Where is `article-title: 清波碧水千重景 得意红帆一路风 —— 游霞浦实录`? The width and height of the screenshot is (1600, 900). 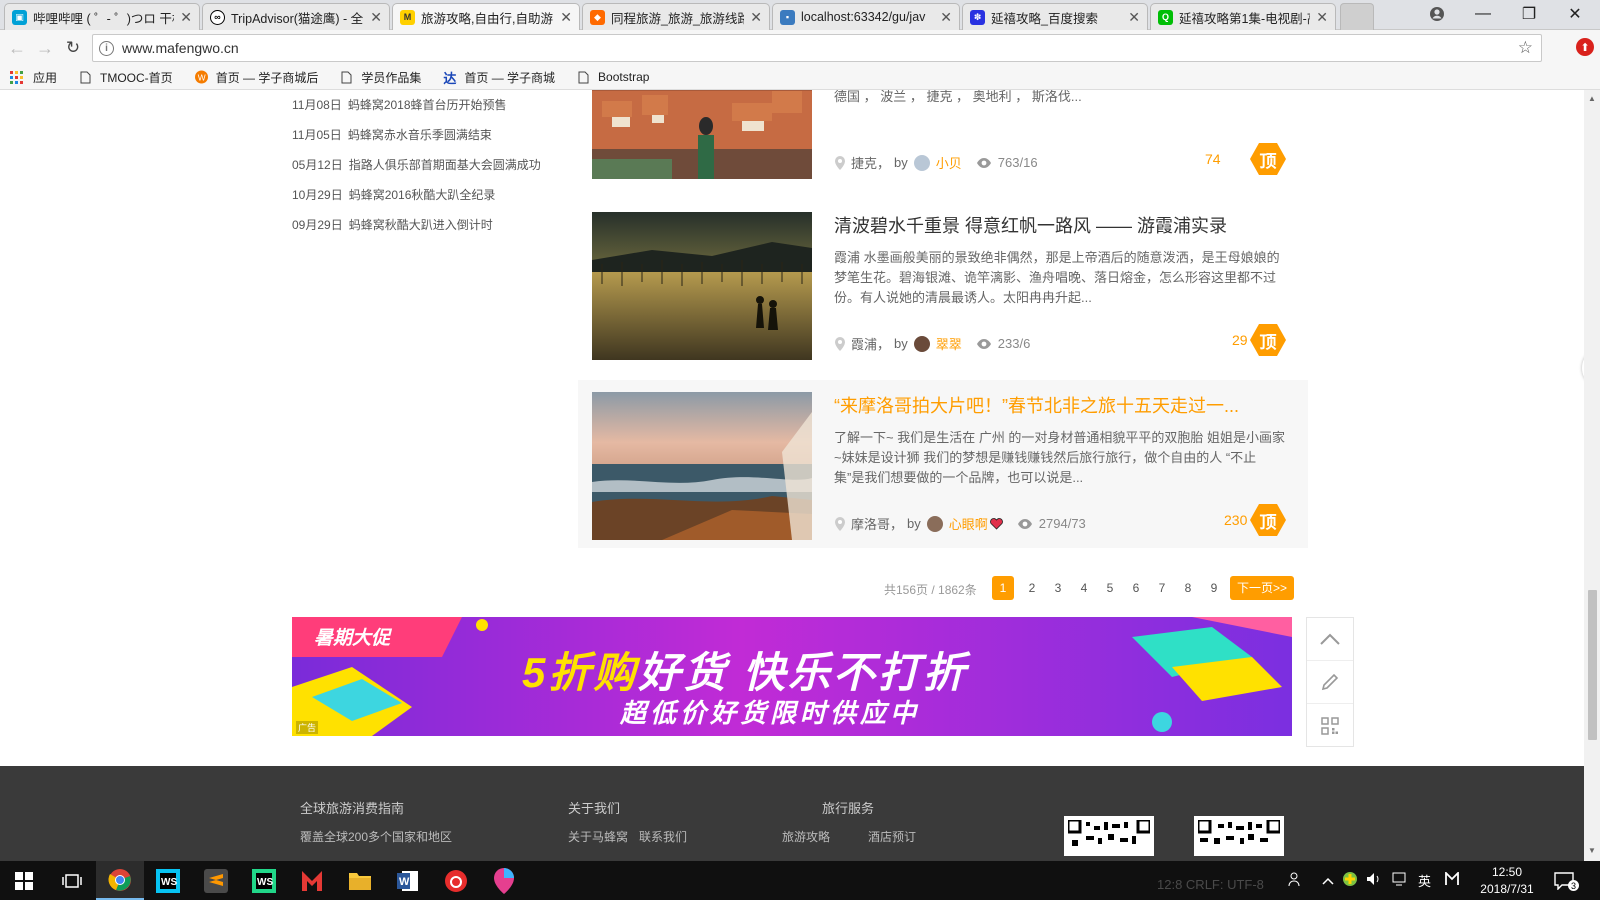
article-title: 清波碧水千重景 得意红帆一路风 —— 游霞浦实录 is located at coordinates (1030, 225).